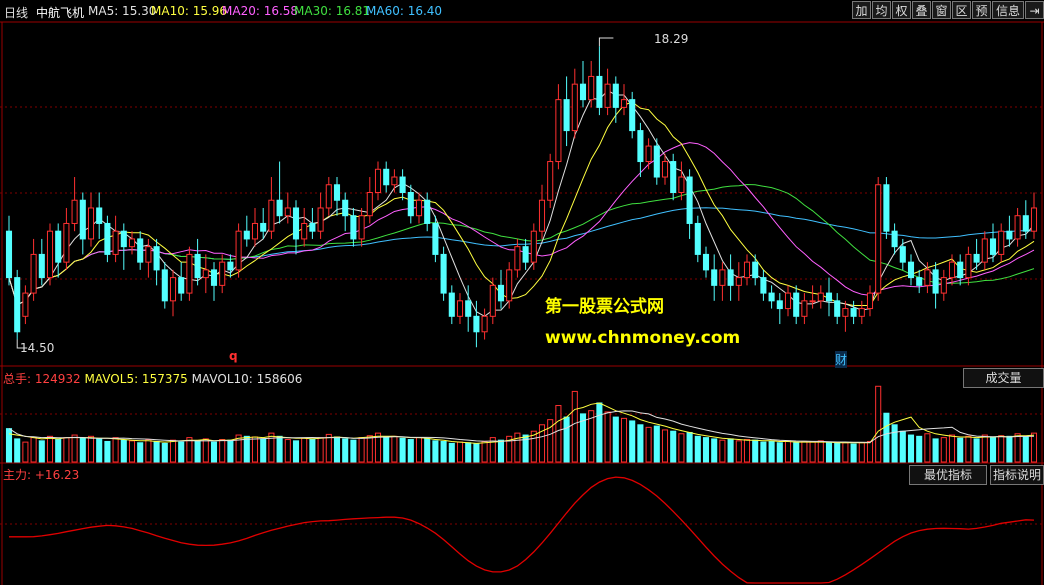 The image size is (1044, 585). Describe the element at coordinates (948, 475) in the screenshot. I see `best-indicator-button: 最优指标` at that location.